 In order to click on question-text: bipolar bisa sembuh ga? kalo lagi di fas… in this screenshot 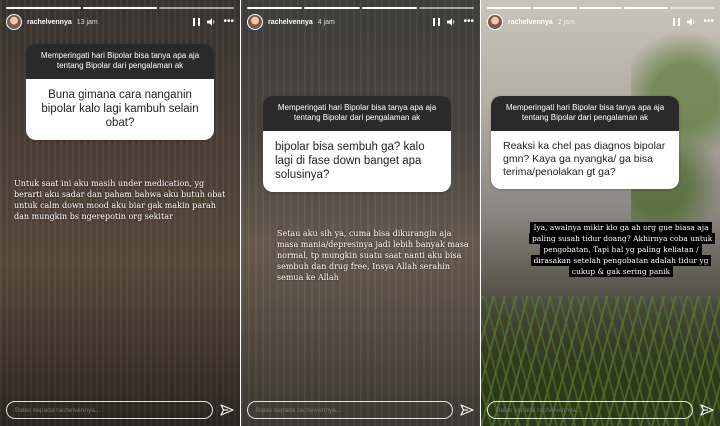, I will do `click(357, 161)`.